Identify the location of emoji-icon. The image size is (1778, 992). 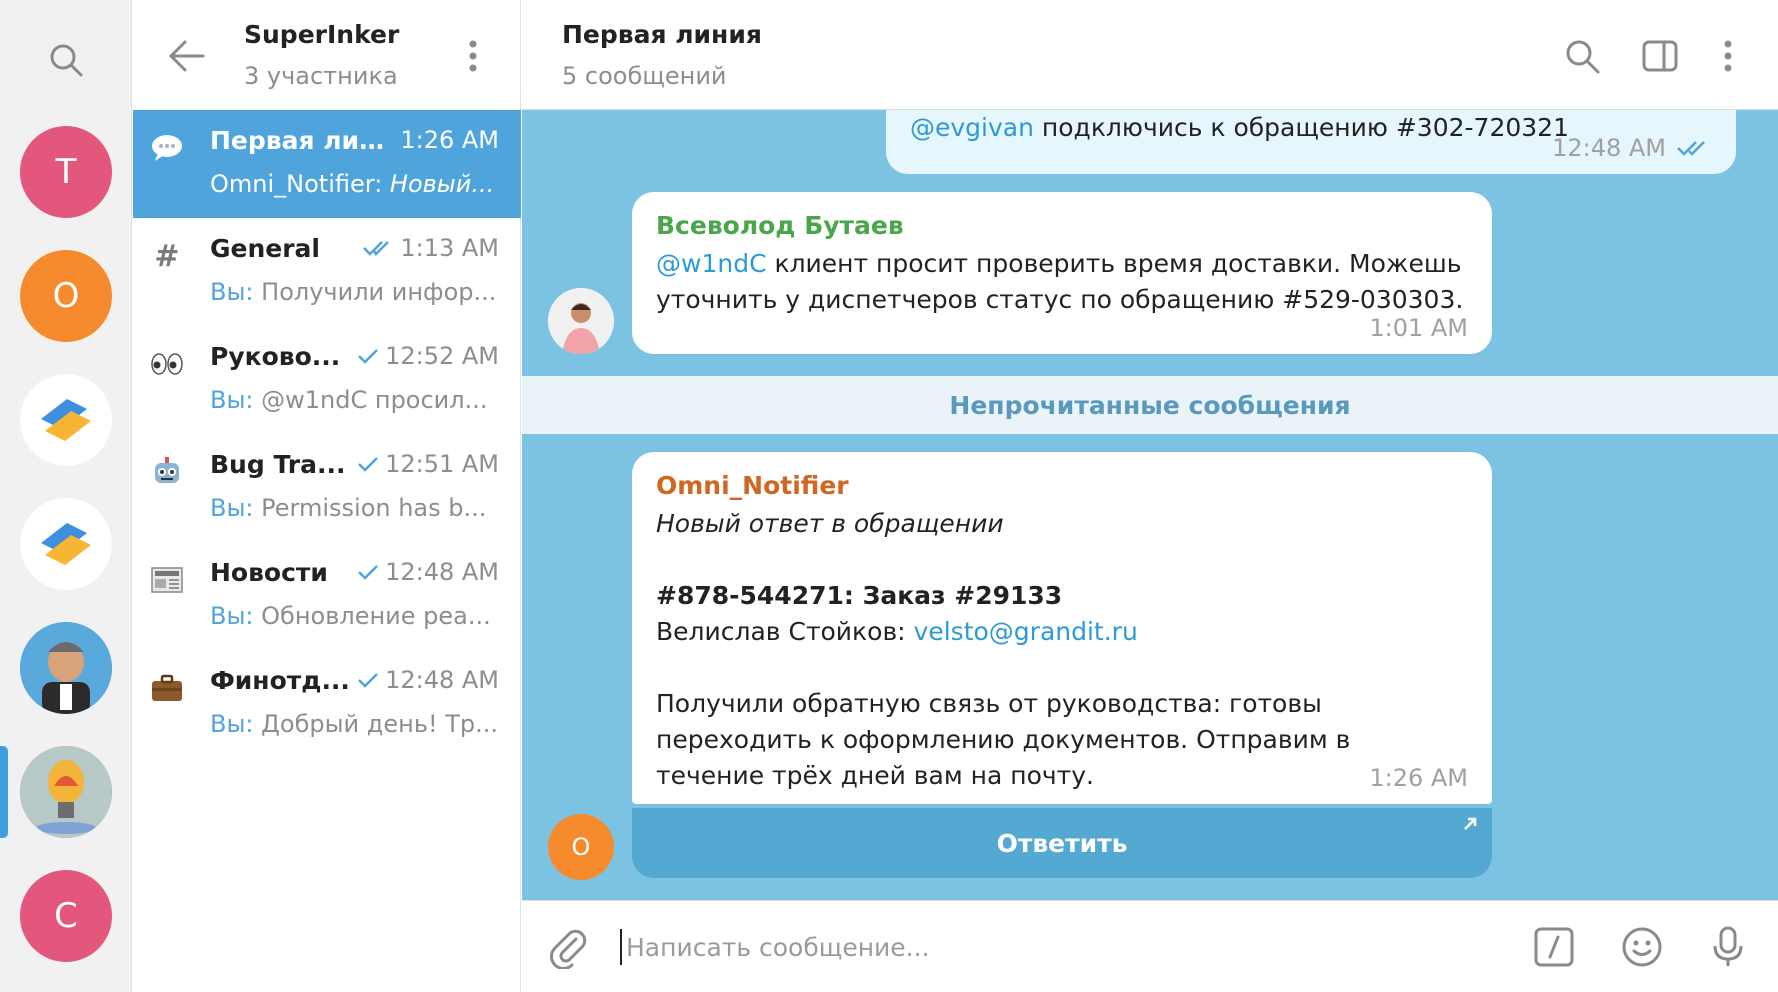
(1642, 947).